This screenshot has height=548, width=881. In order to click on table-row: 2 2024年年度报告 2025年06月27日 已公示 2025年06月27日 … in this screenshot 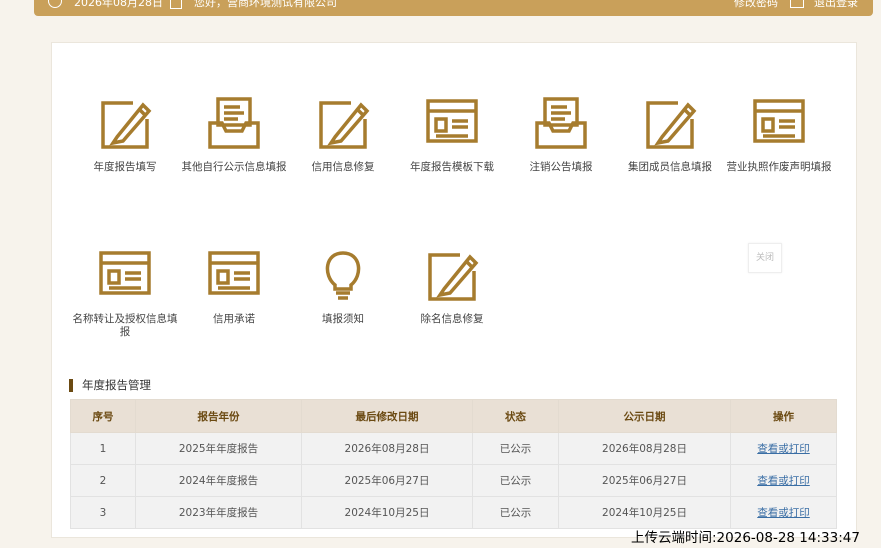, I will do `click(453, 480)`.